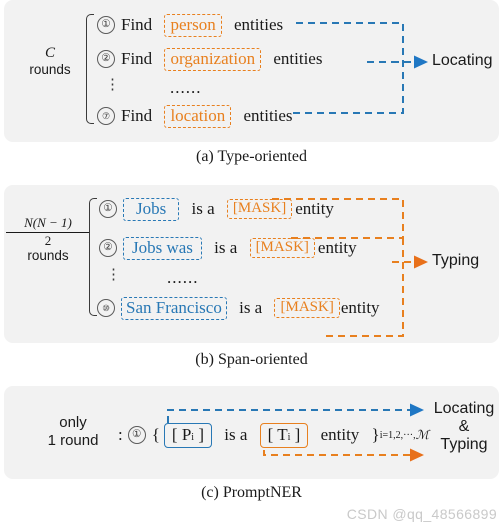 The width and height of the screenshot is (503, 530). What do you see at coordinates (464, 444) in the screenshot?
I see `target-line3-c: Typing` at bounding box center [464, 444].